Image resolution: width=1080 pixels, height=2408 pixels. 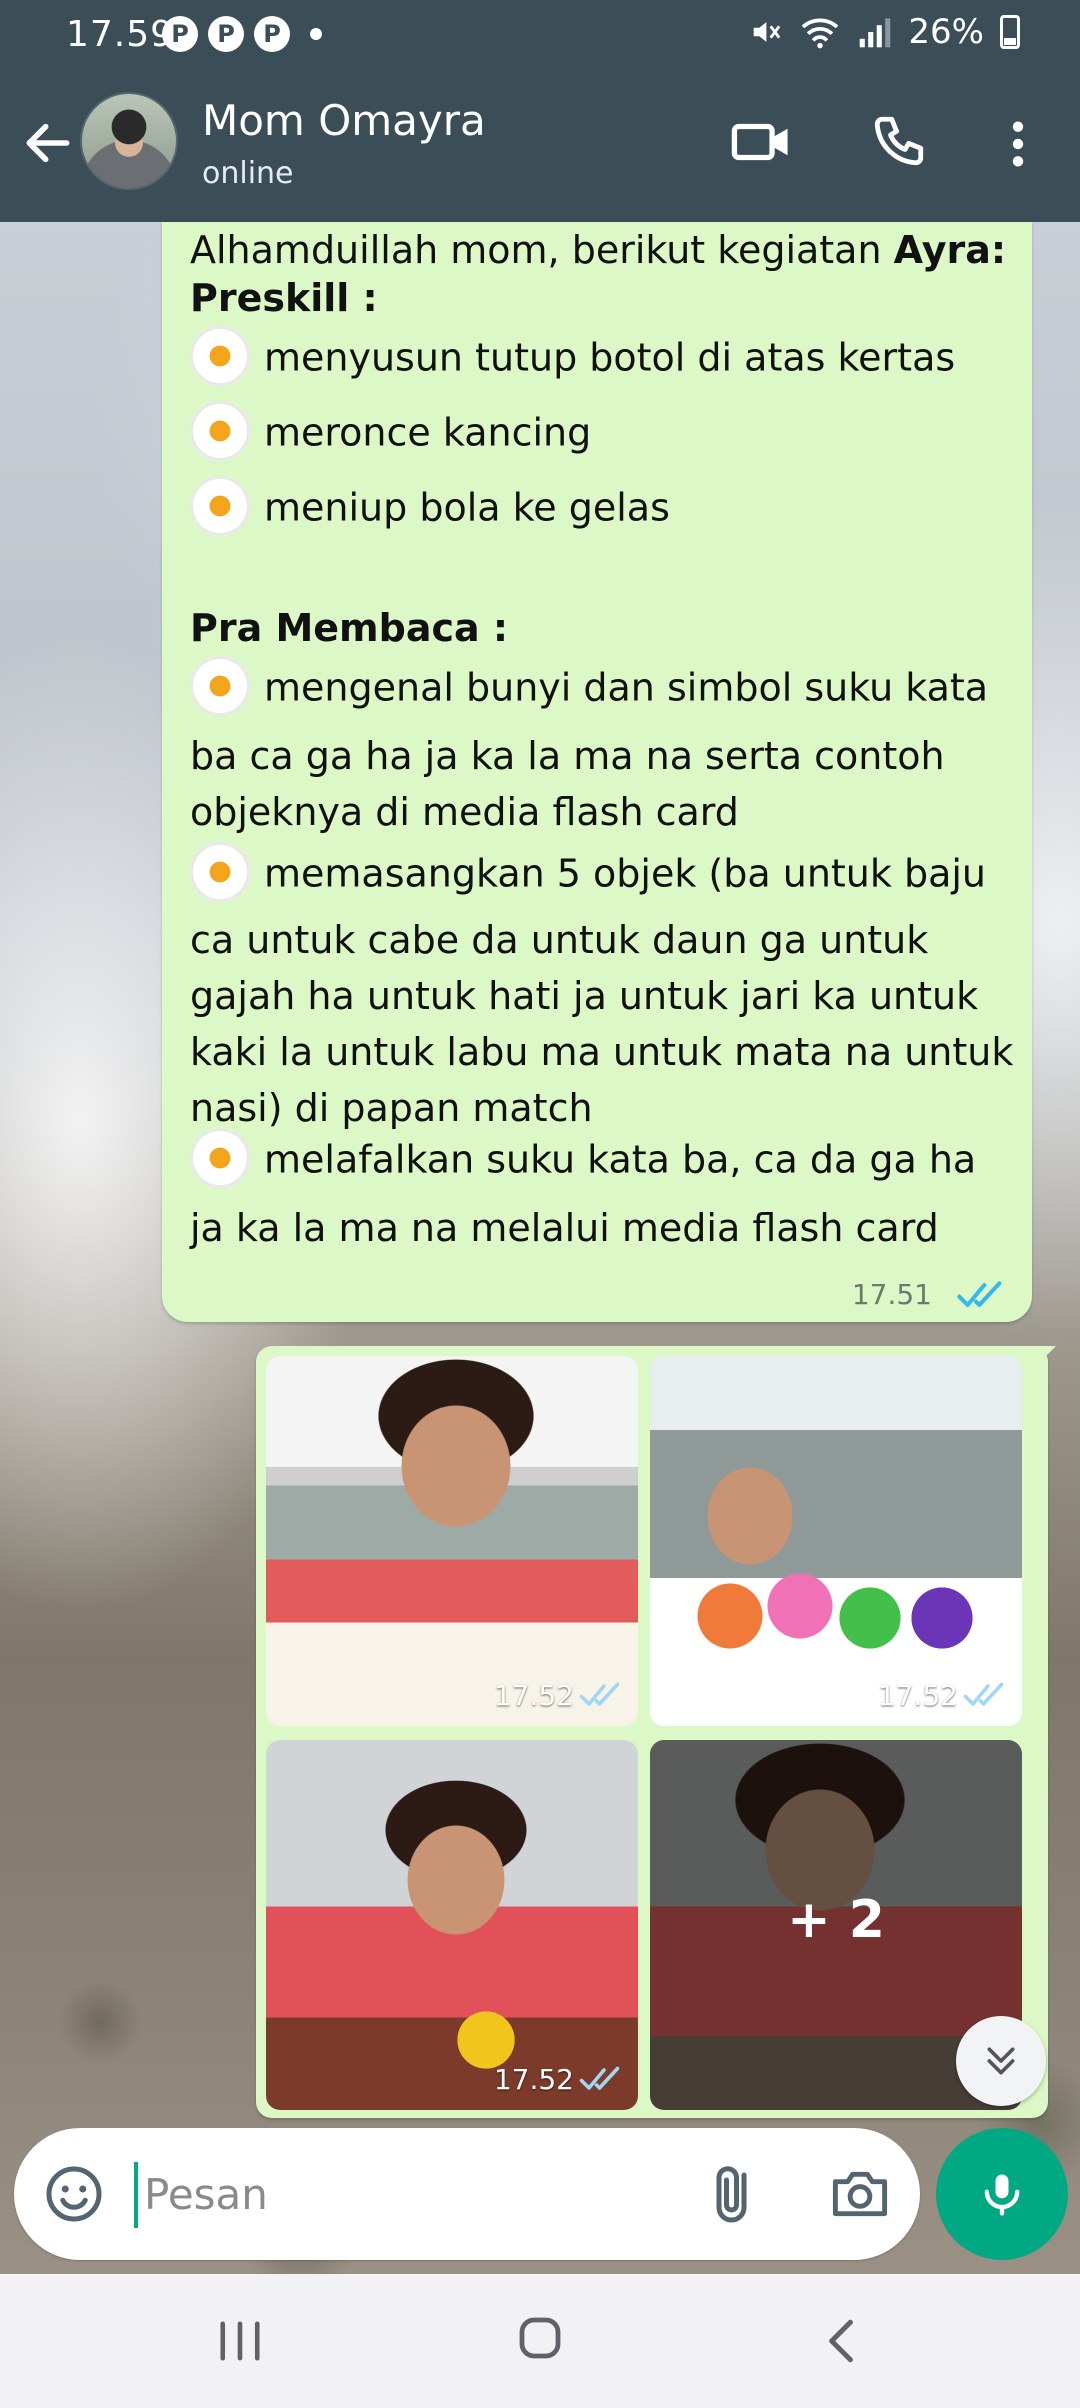 What do you see at coordinates (48, 143) in the screenshot?
I see `back-icon` at bounding box center [48, 143].